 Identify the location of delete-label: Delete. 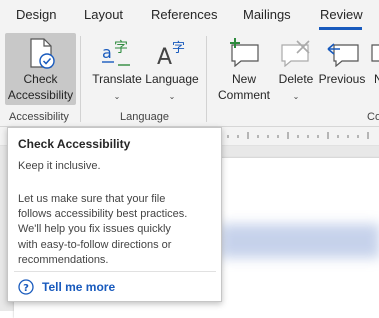
(296, 79).